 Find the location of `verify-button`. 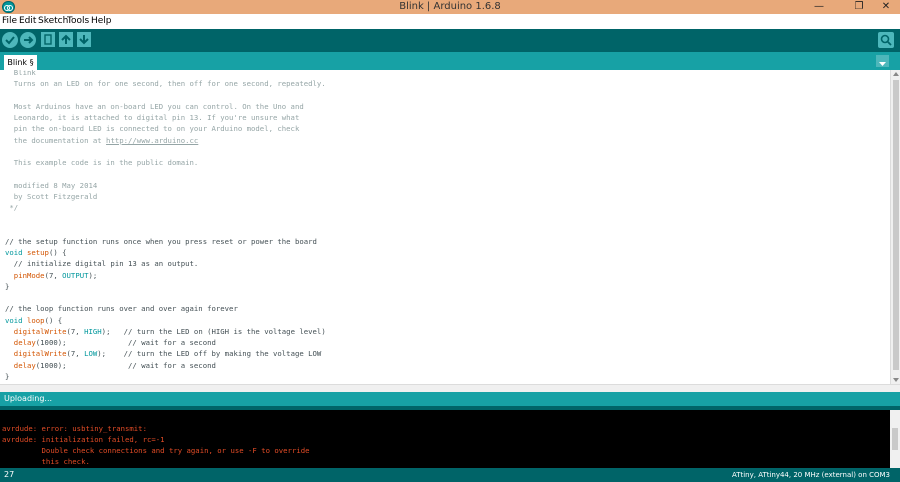

verify-button is located at coordinates (10, 40).